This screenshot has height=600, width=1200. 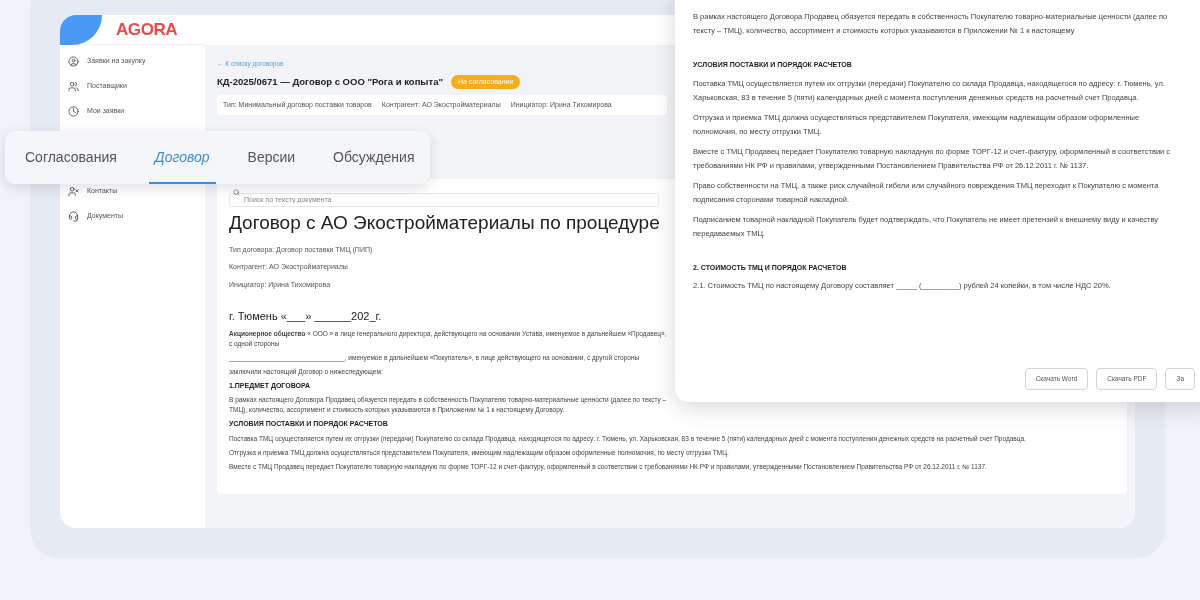 I want to click on document-heading: Договор с АО Экостройматериалы по процедуре, so click(x=444, y=223).